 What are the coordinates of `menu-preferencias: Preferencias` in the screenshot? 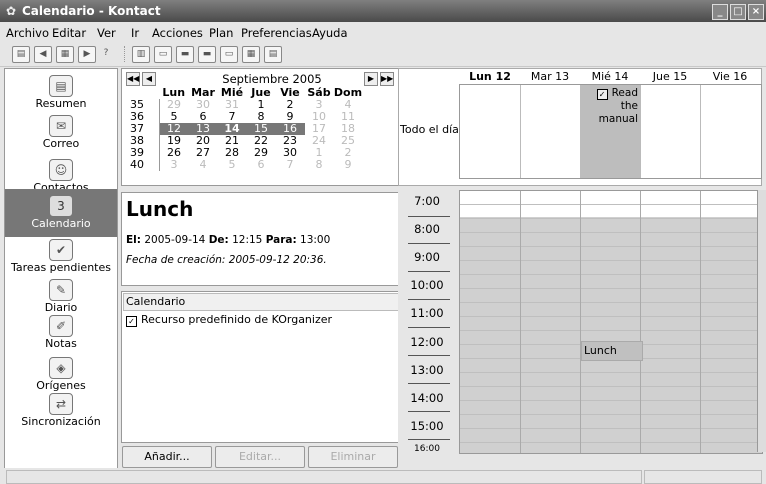 It's located at (276, 33).